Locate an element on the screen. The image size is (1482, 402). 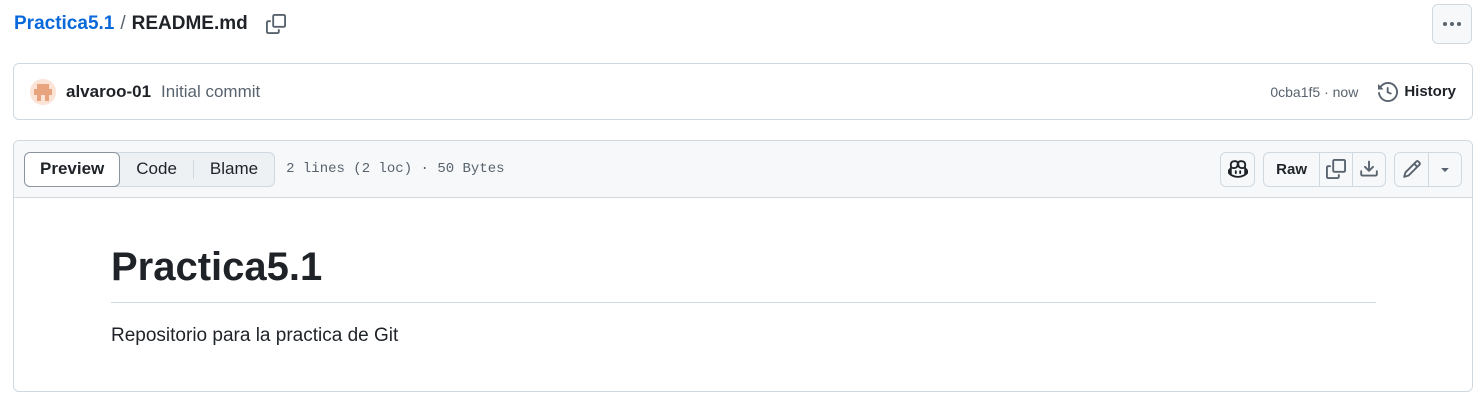
tab-preview: Preview is located at coordinates (72, 169).